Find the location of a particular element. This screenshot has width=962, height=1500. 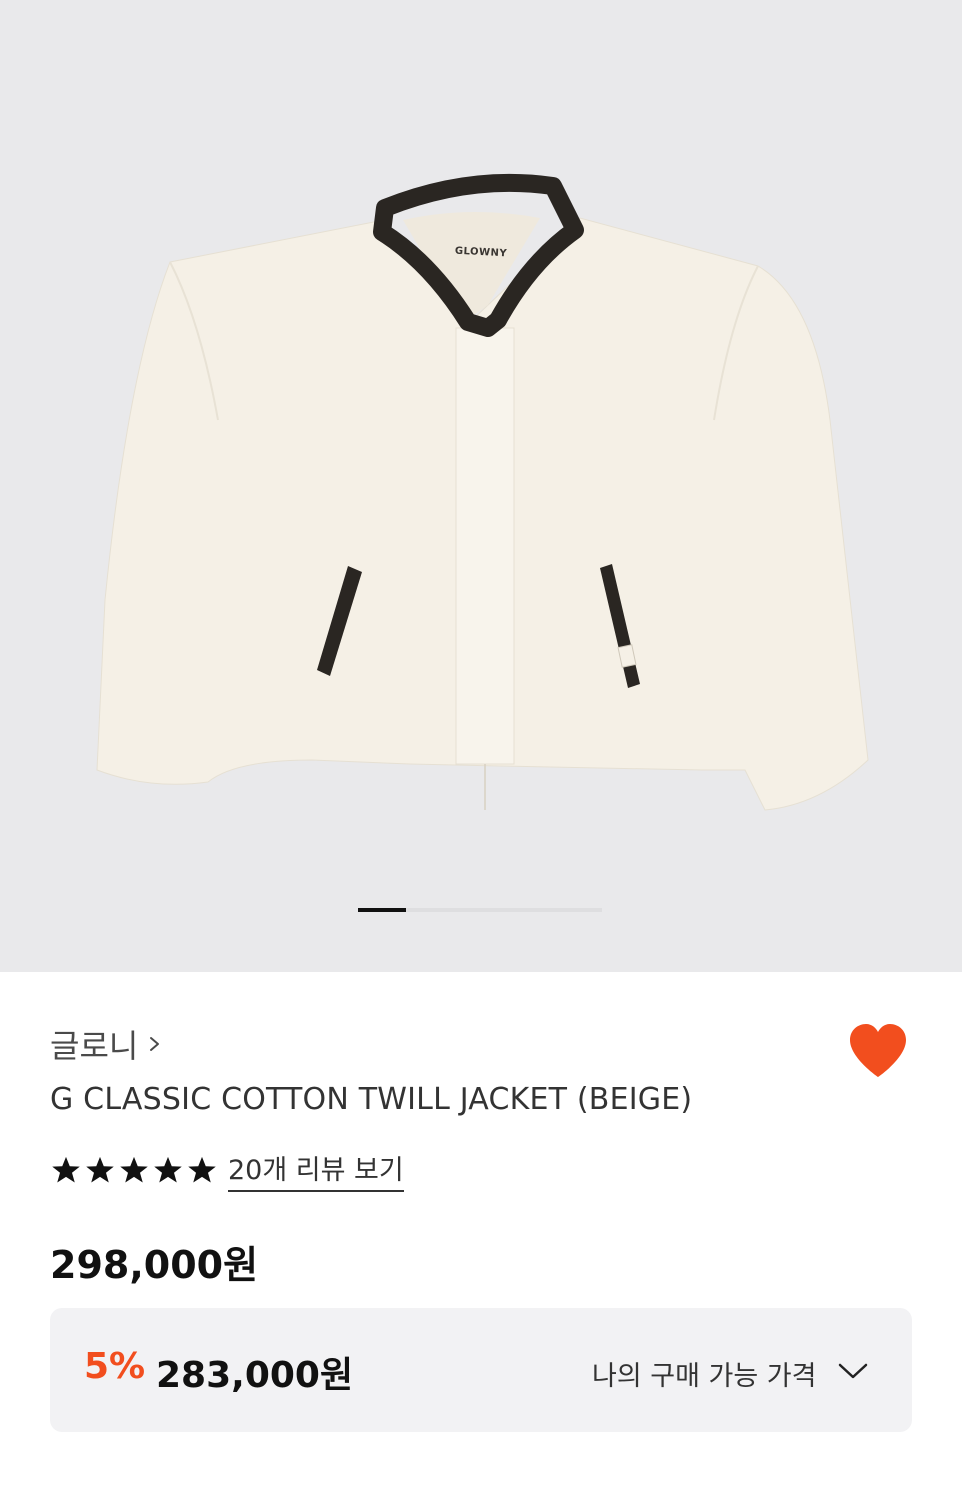

my-price-dropdown: 5% 283,000원 나의 구매 가능 가격 is located at coordinates (481, 1370).